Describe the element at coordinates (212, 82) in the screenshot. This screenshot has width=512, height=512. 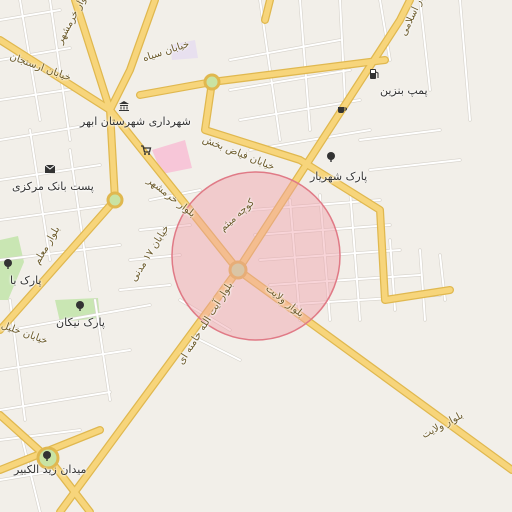
I see `roundabout-north` at that location.